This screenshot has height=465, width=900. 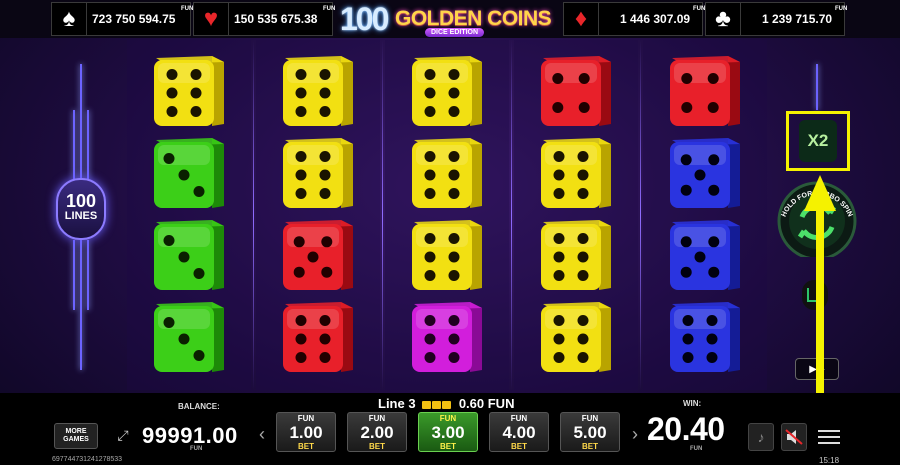 What do you see at coordinates (187, 9) in the screenshot?
I see `jackpot-spades-currency: FUN` at bounding box center [187, 9].